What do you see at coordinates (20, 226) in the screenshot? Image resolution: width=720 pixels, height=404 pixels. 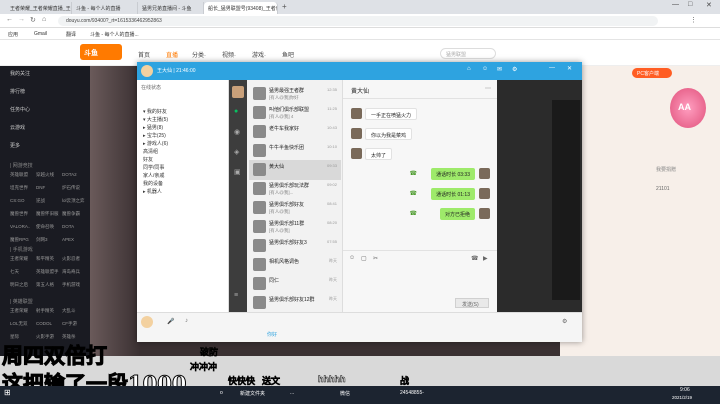 I see `sidebar-game-link: VALORA..` at bounding box center [20, 226].